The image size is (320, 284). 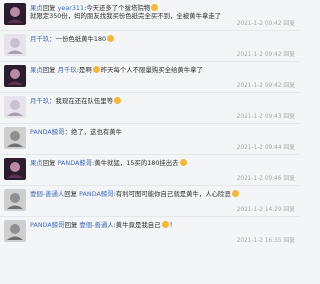 What do you see at coordinates (71, 8) in the screenshot?
I see `reply-to-link: year311` at bounding box center [71, 8].